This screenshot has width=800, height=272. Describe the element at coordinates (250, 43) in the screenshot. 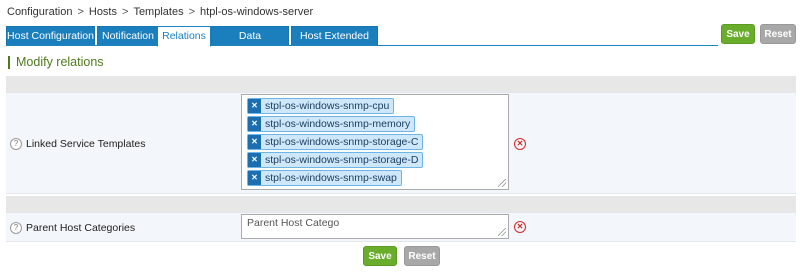

I see `tab-data-processing: Data Processing` at that location.